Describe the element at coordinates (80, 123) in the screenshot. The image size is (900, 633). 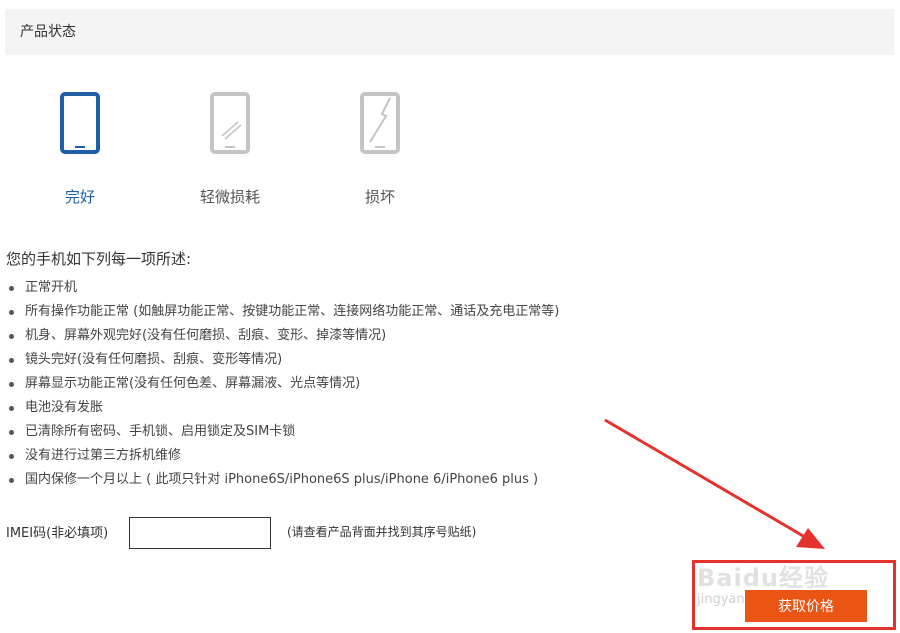
I see `phone-intact-icon` at that location.